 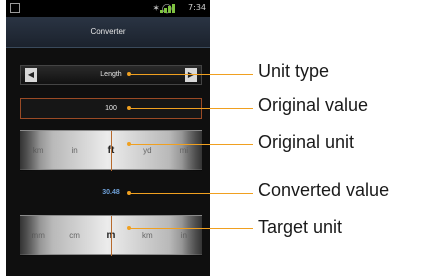 What do you see at coordinates (191, 193) in the screenshot?
I see `callout-line-converted-value` at bounding box center [191, 193].